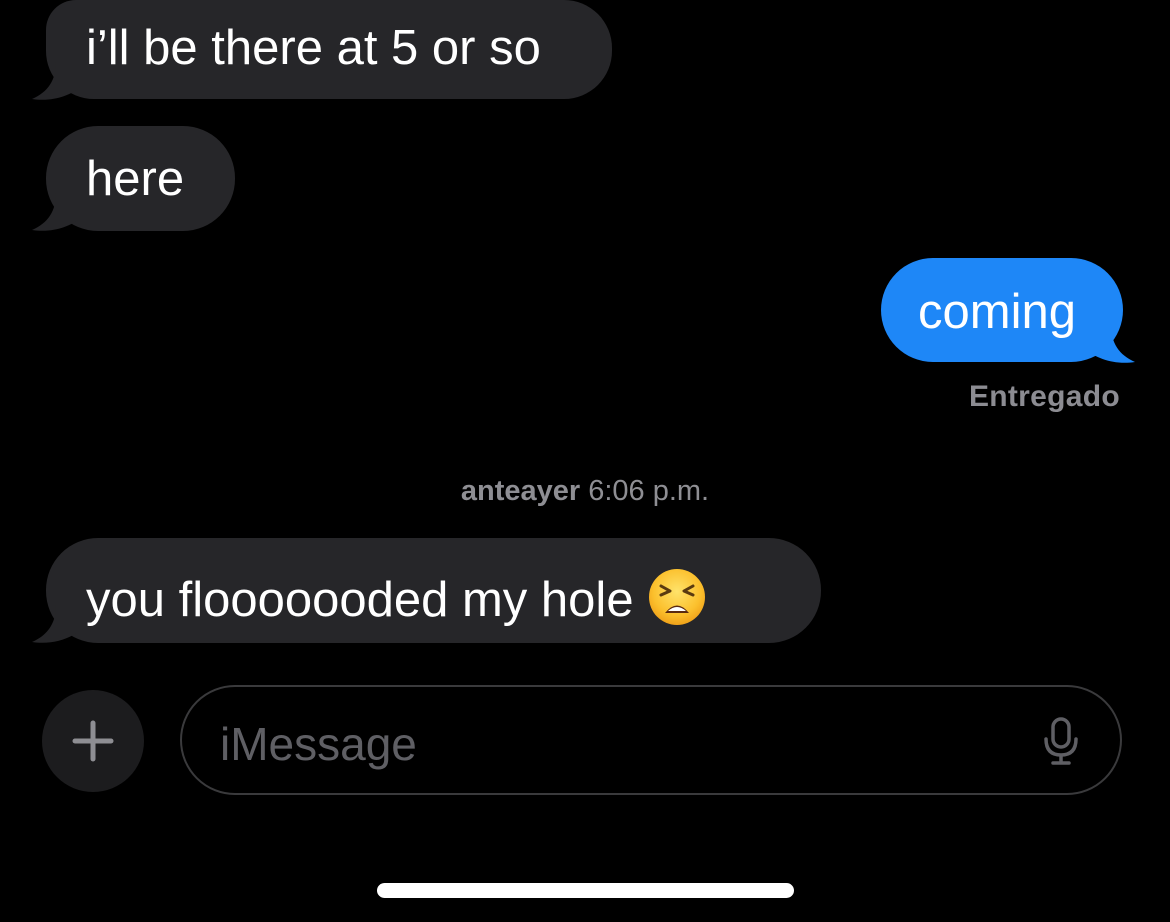 This screenshot has height=922, width=1170. Describe the element at coordinates (318, 744) in the screenshot. I see `message-input-placeholder: iMessage` at that location.